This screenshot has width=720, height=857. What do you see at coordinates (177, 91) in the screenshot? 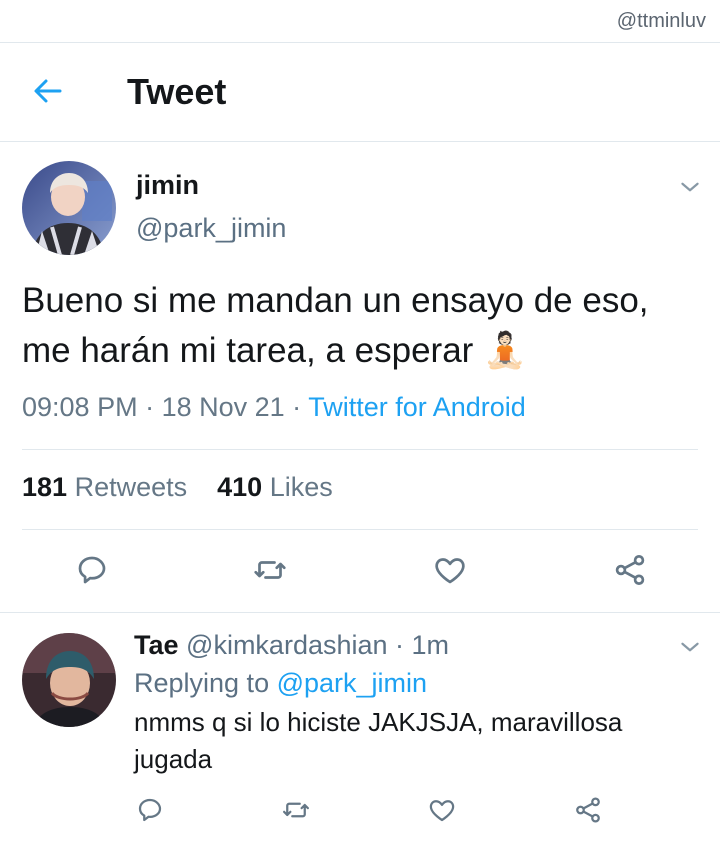
I see `page-title: Tweet` at bounding box center [177, 91].